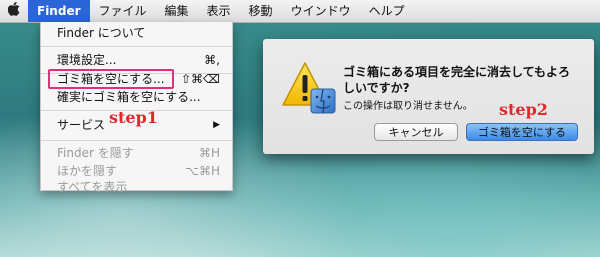 This screenshot has width=600, height=257. What do you see at coordinates (59, 11) in the screenshot?
I see `menubar-item-finder: Finder` at bounding box center [59, 11].